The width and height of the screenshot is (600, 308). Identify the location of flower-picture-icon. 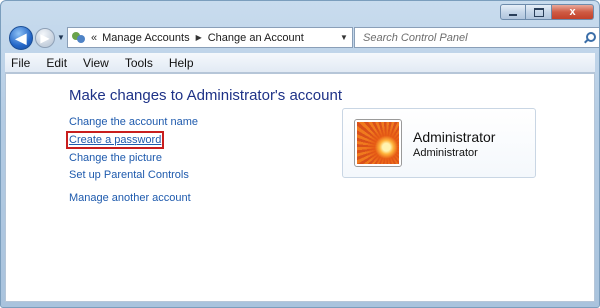
(378, 143).